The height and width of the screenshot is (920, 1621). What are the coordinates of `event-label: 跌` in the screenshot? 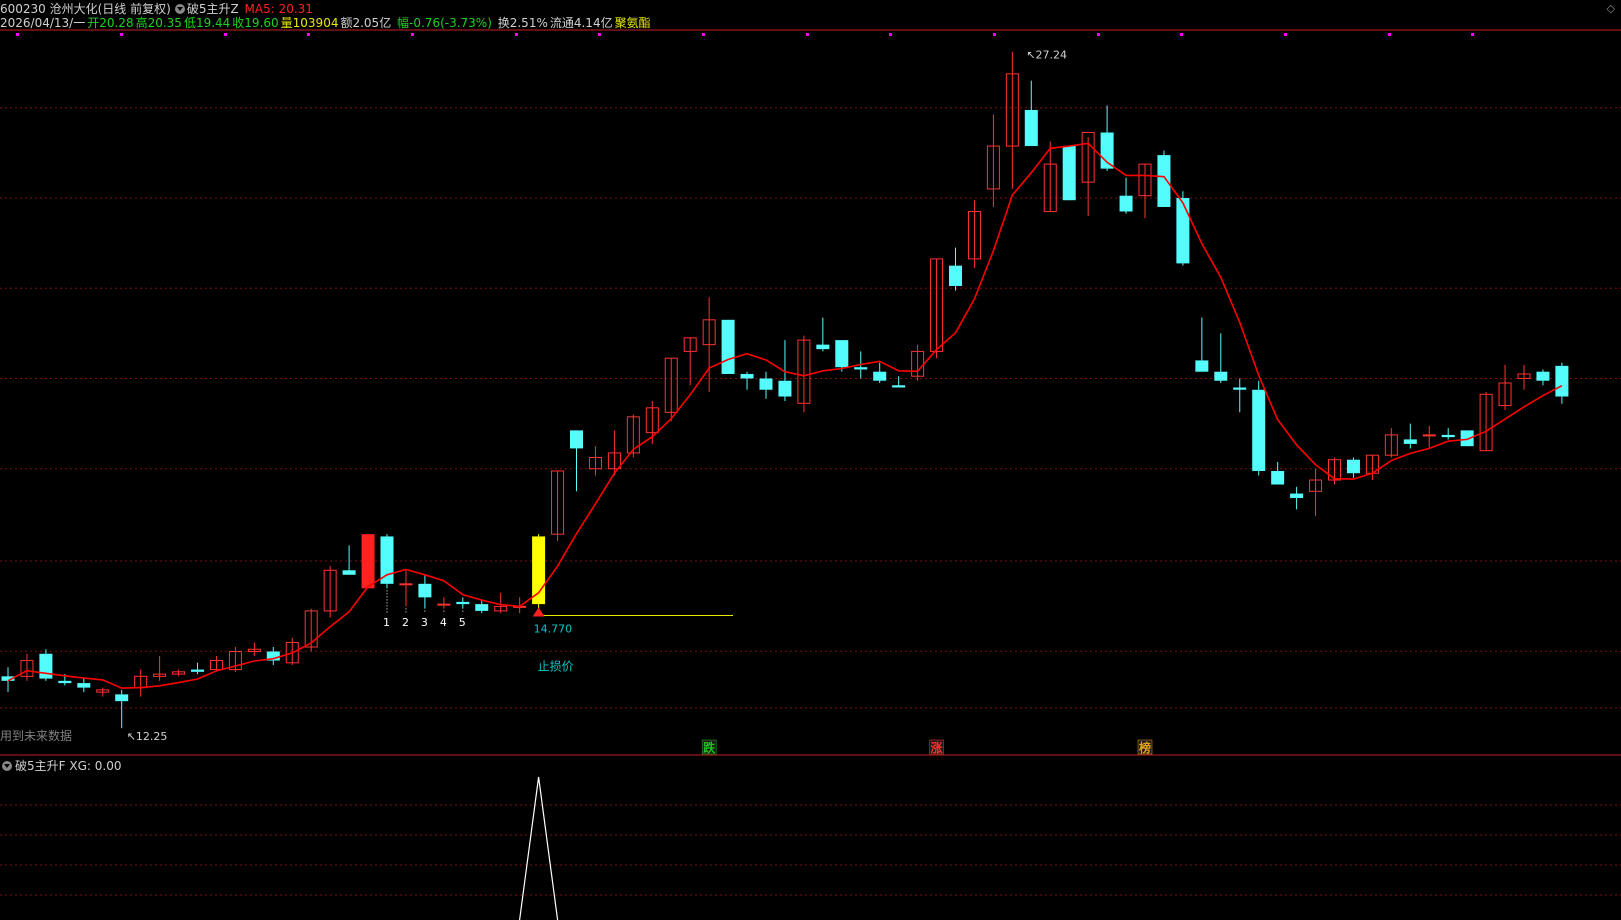 It's located at (709, 747).